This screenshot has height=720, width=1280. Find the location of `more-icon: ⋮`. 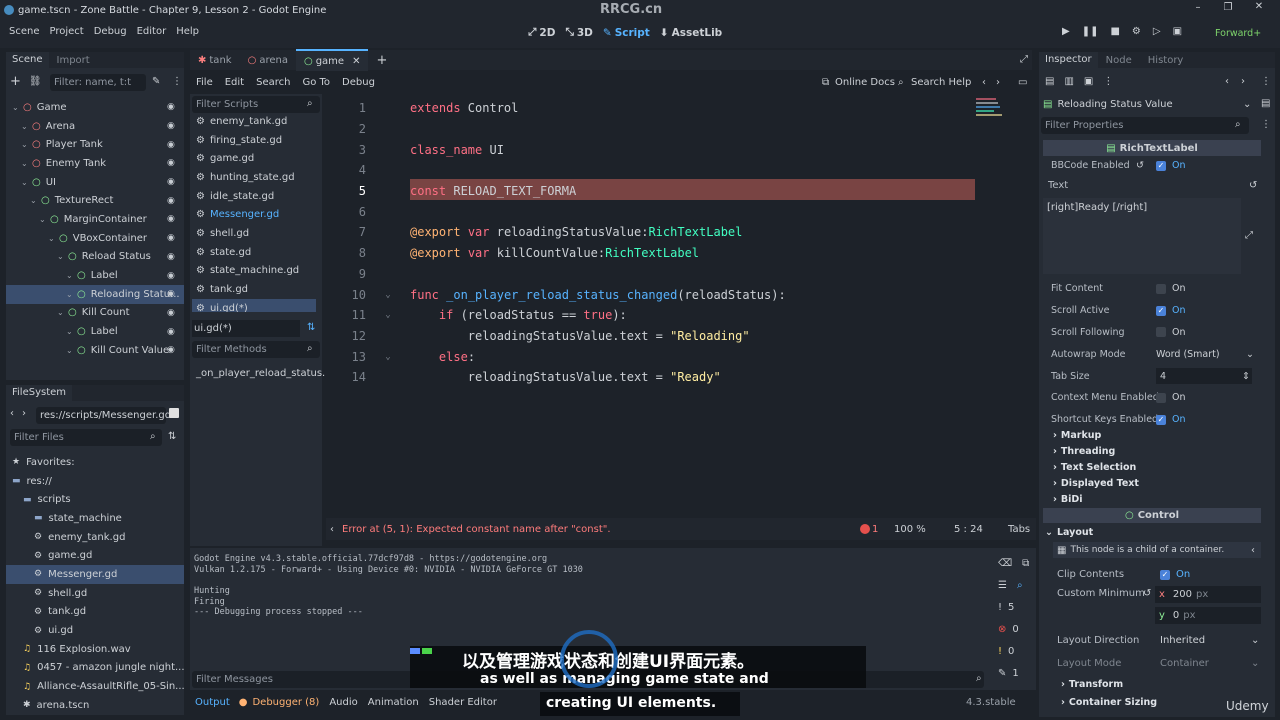

more-icon: ⋮ is located at coordinates (1108, 81).